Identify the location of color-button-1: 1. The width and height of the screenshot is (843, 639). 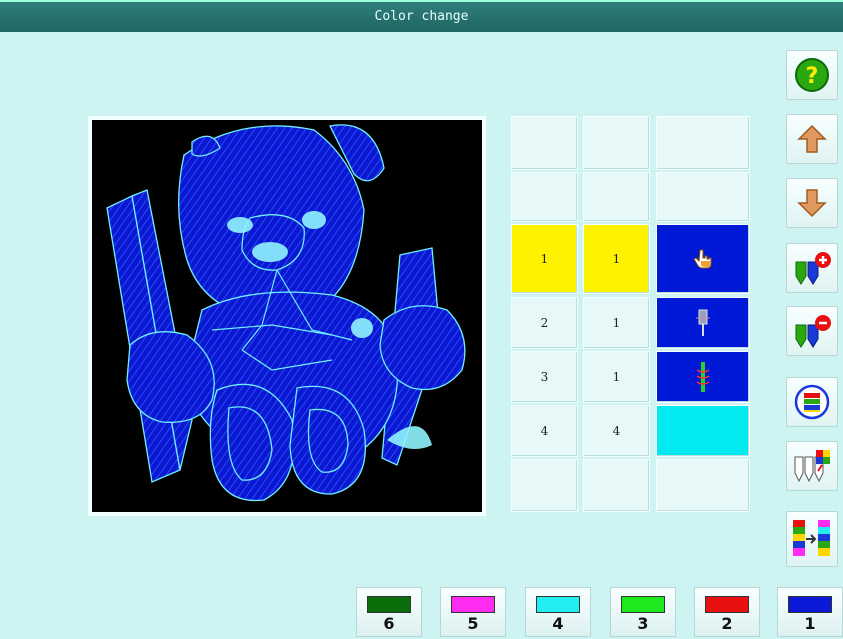
(810, 612).